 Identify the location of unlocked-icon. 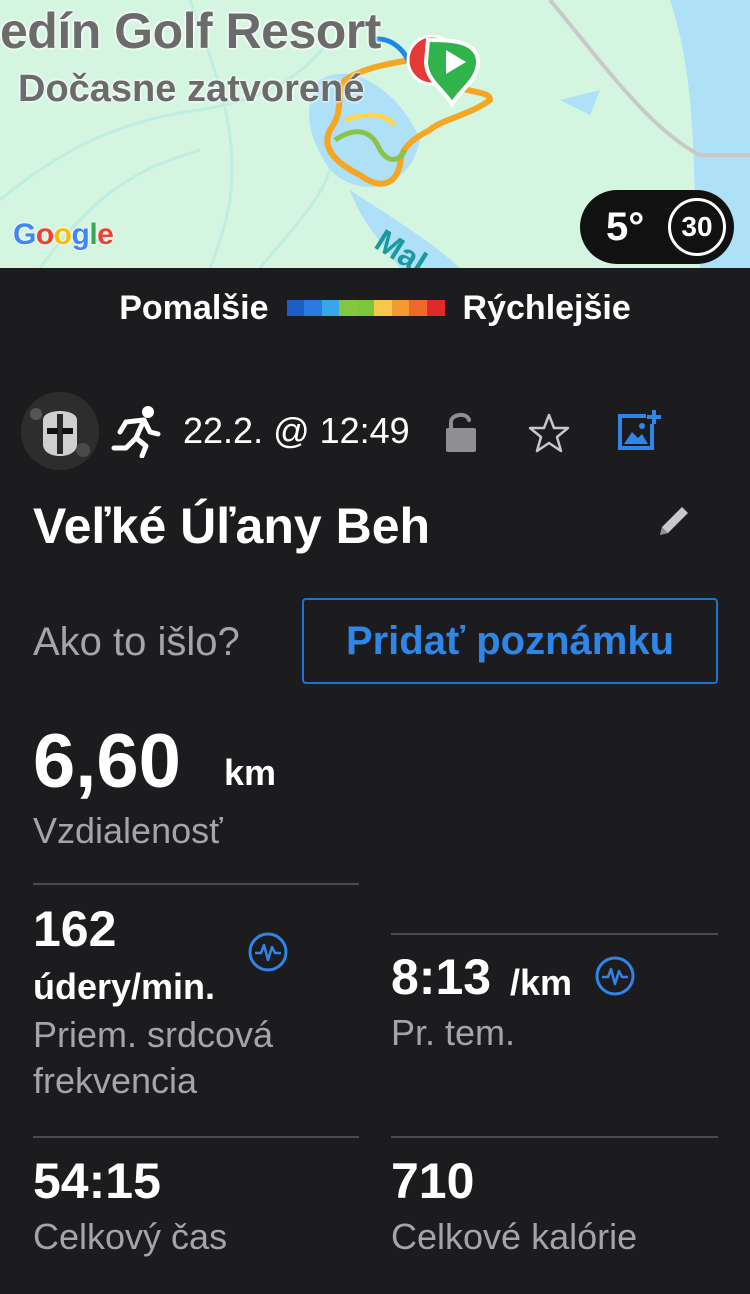
(461, 432).